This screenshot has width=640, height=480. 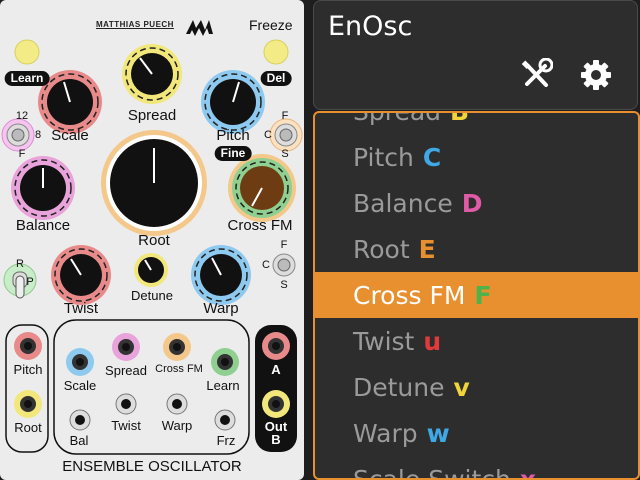 What do you see at coordinates (276, 369) in the screenshot?
I see `out-a-label: A` at bounding box center [276, 369].